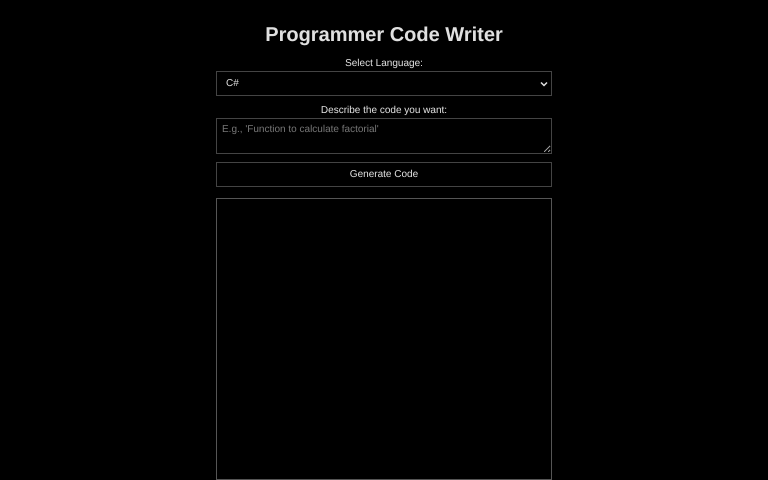  I want to click on chevron-down-icon, so click(544, 84).